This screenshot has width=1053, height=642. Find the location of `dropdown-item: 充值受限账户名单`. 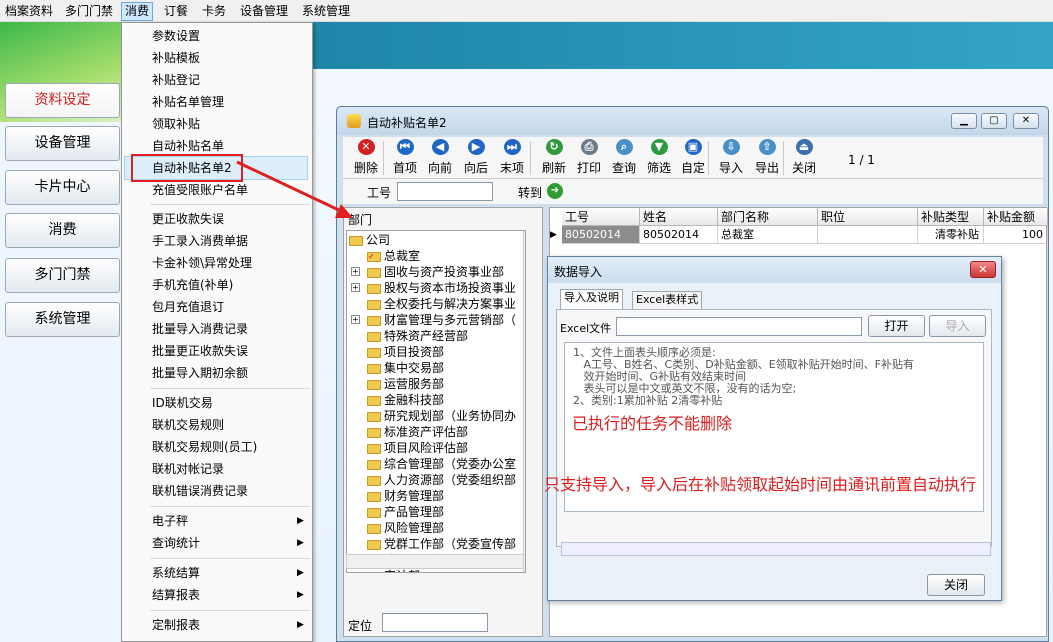

dropdown-item: 充值受限账户名单 is located at coordinates (200, 190).